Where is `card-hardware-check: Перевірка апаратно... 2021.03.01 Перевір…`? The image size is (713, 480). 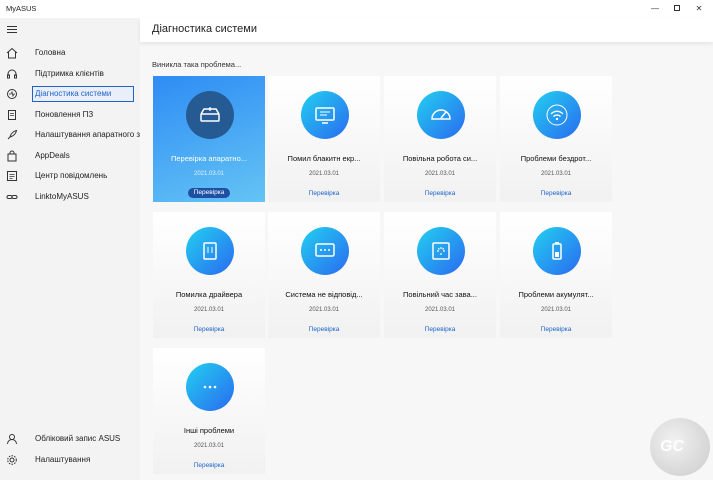 card-hardware-check: Перевірка апаратно... 2021.03.01 Перевір… is located at coordinates (209, 139).